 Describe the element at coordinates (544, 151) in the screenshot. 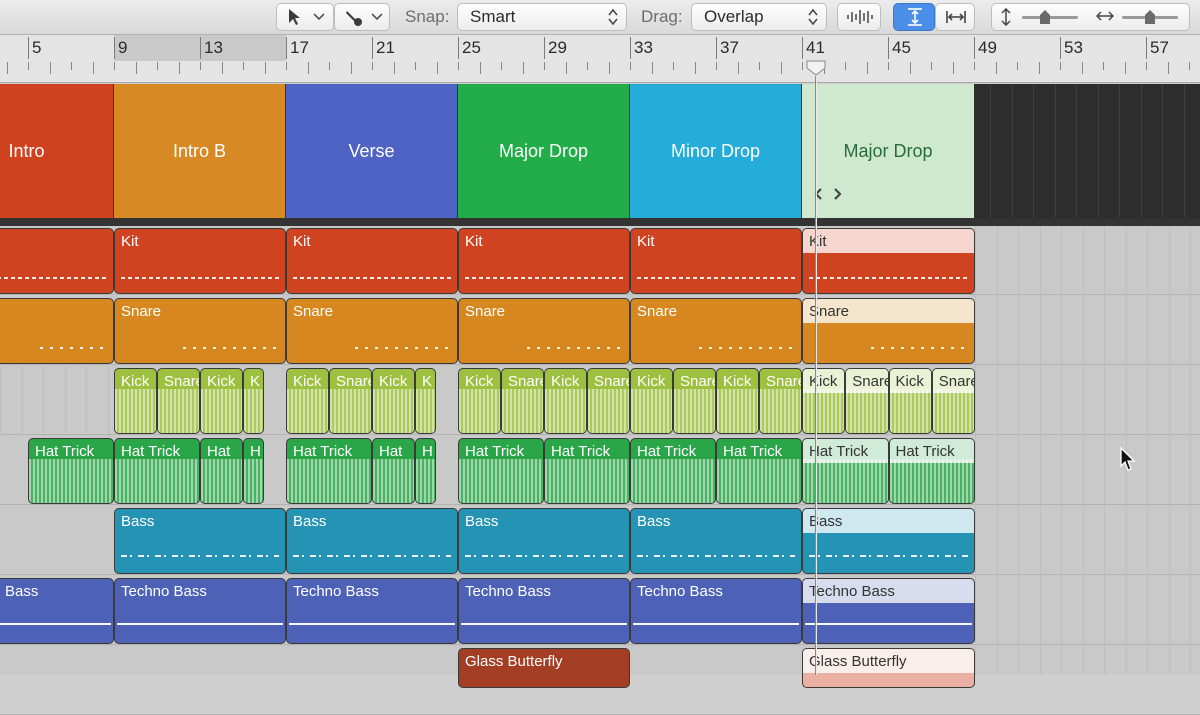

I see `arrangement-marker: Major Drop` at that location.